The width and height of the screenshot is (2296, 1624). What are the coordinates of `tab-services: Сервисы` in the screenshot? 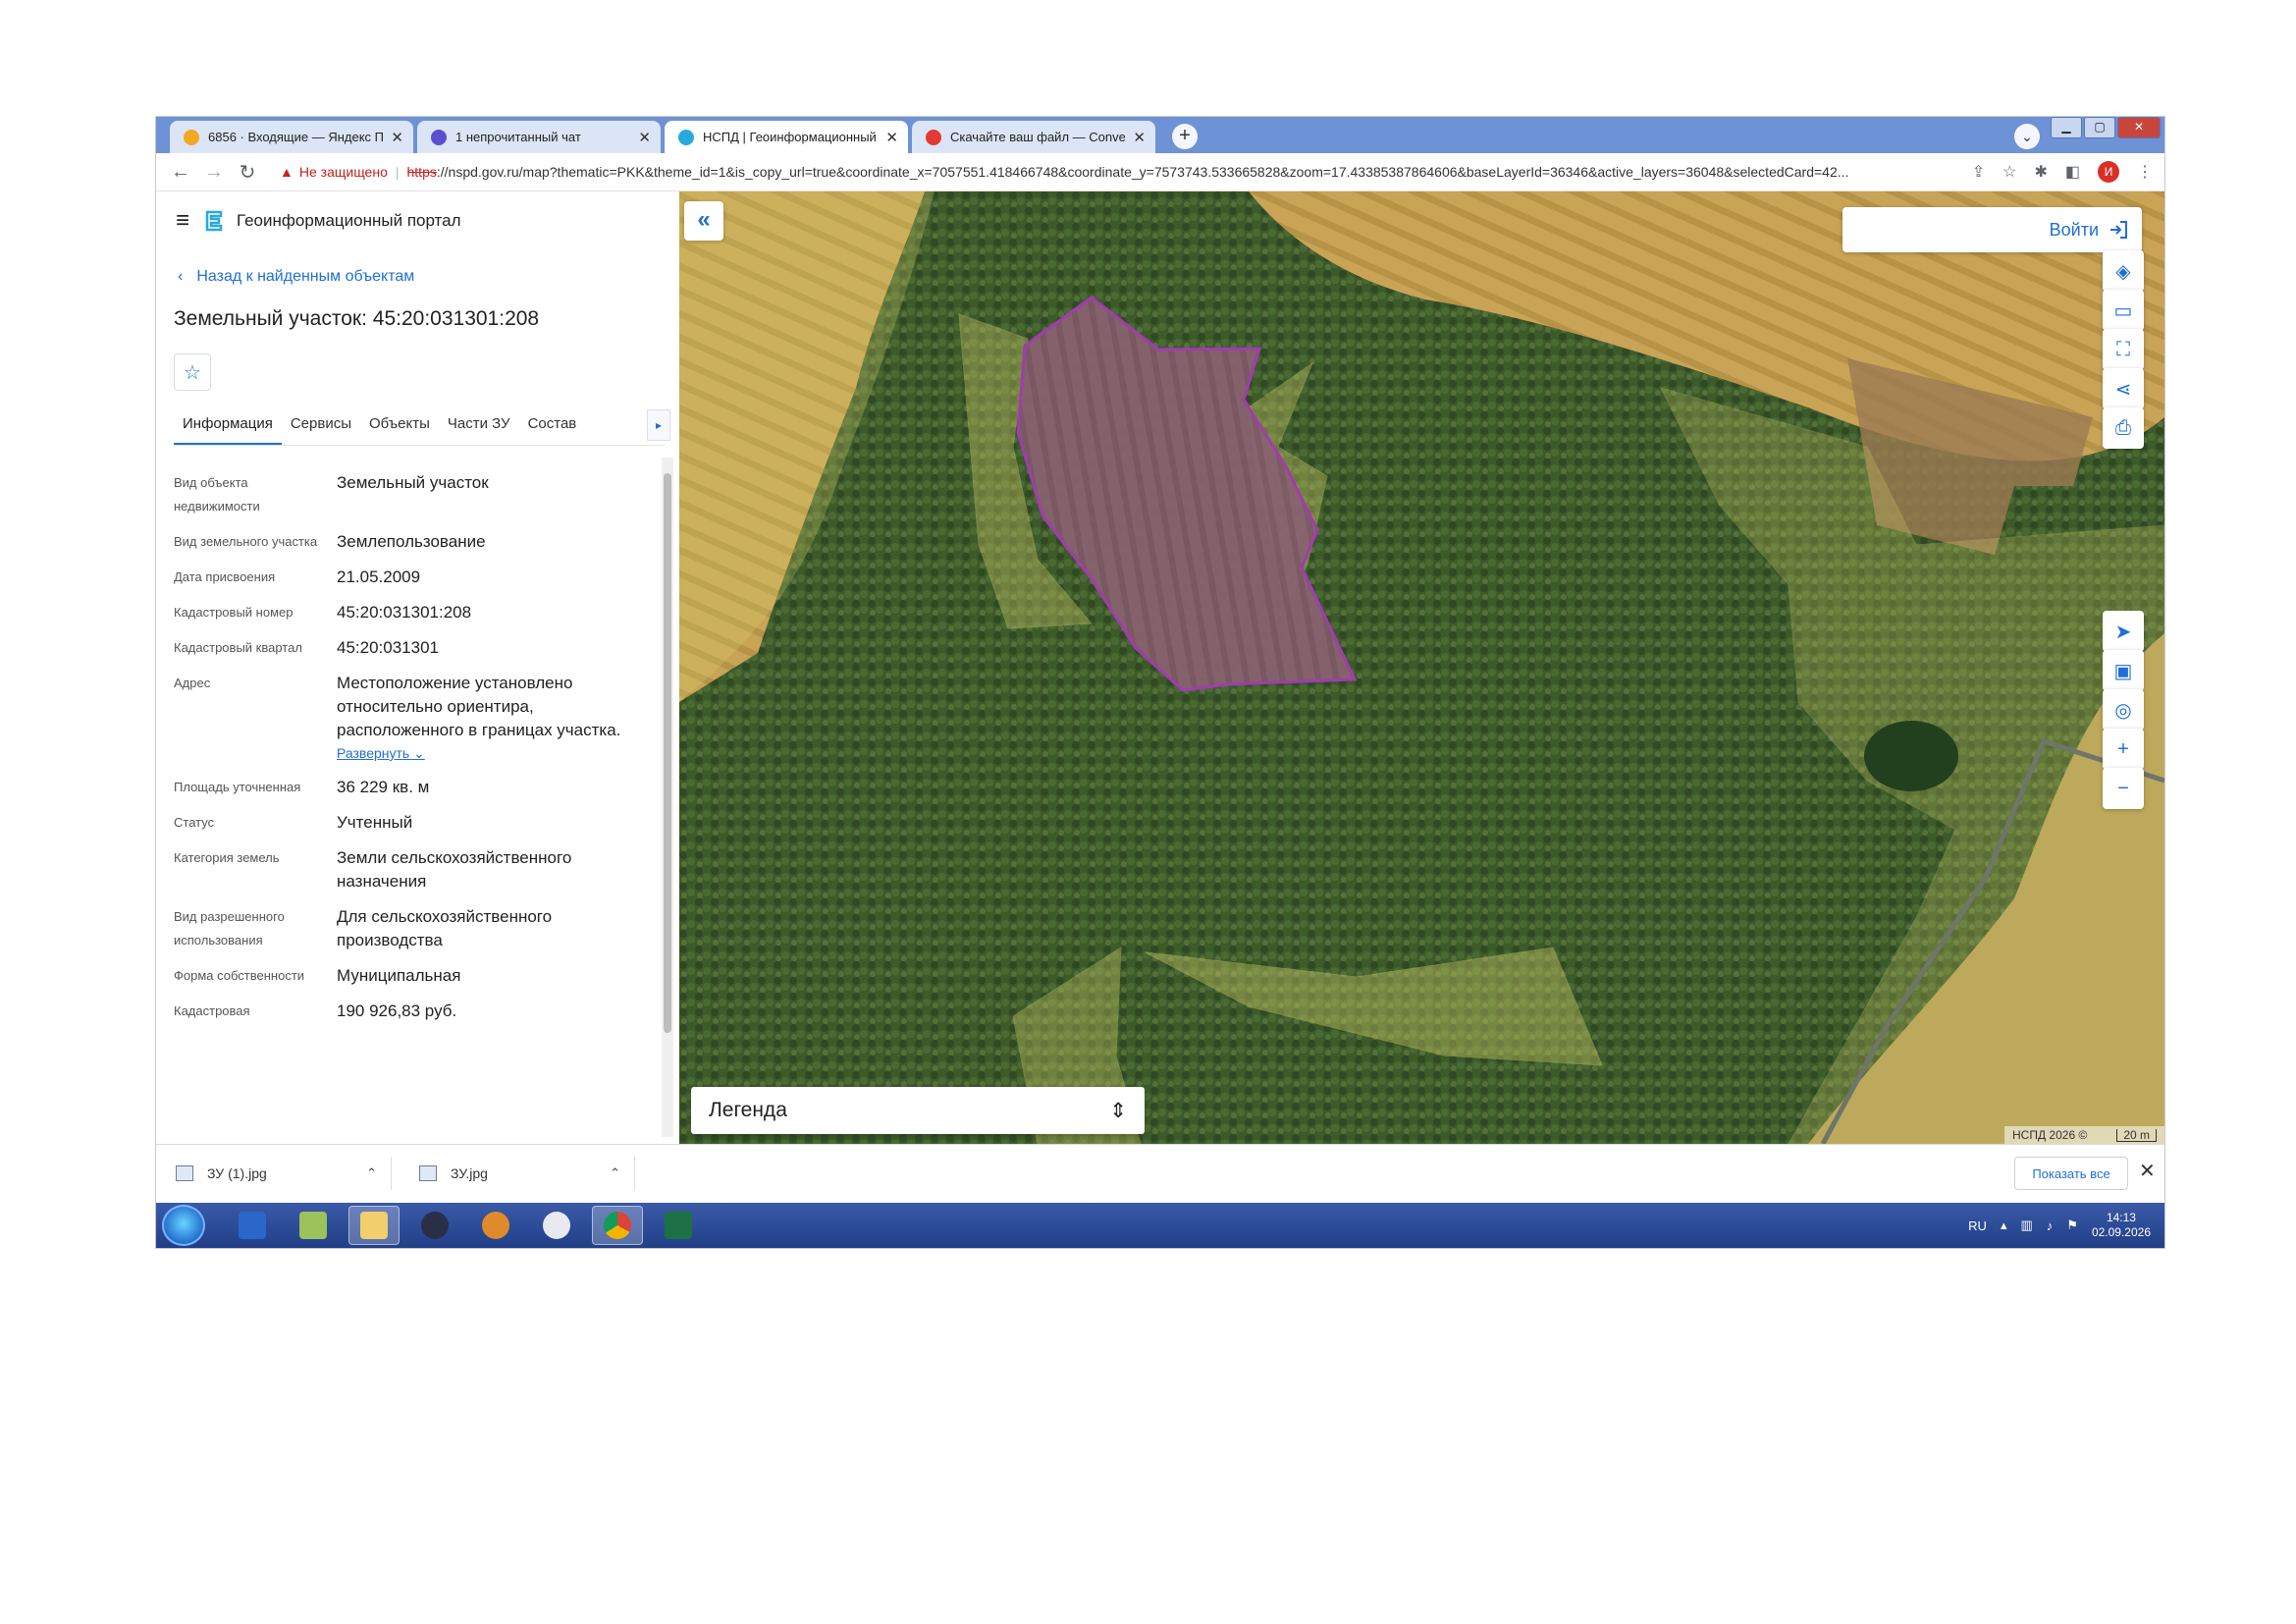 It's located at (321, 425).